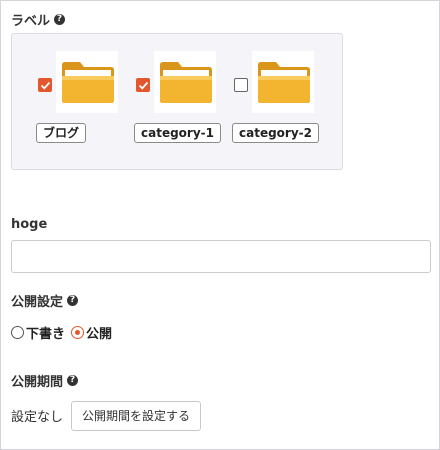 The height and width of the screenshot is (450, 440). I want to click on category-item: ブログ, so click(76, 101).